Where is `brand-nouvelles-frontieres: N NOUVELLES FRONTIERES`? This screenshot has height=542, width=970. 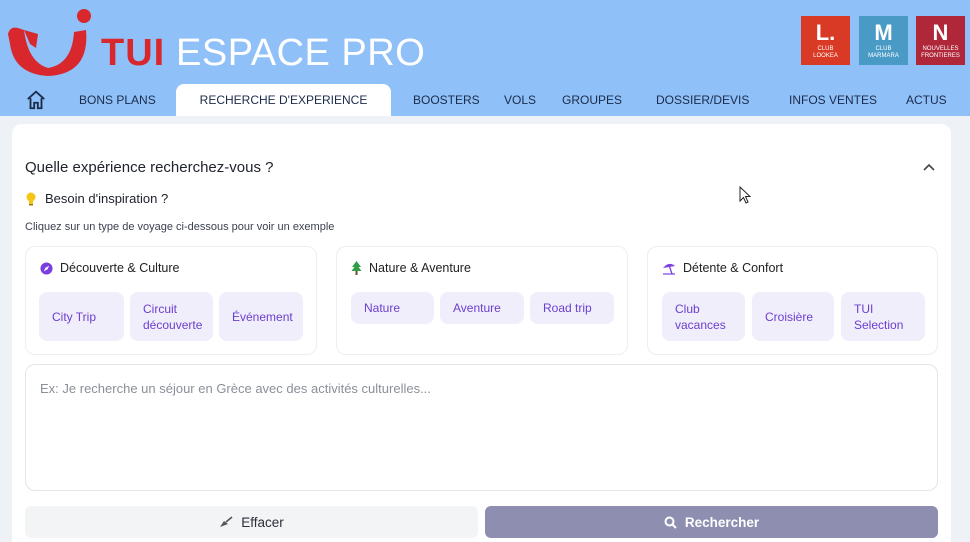 brand-nouvelles-frontieres: N NOUVELLES FRONTIERES is located at coordinates (940, 40).